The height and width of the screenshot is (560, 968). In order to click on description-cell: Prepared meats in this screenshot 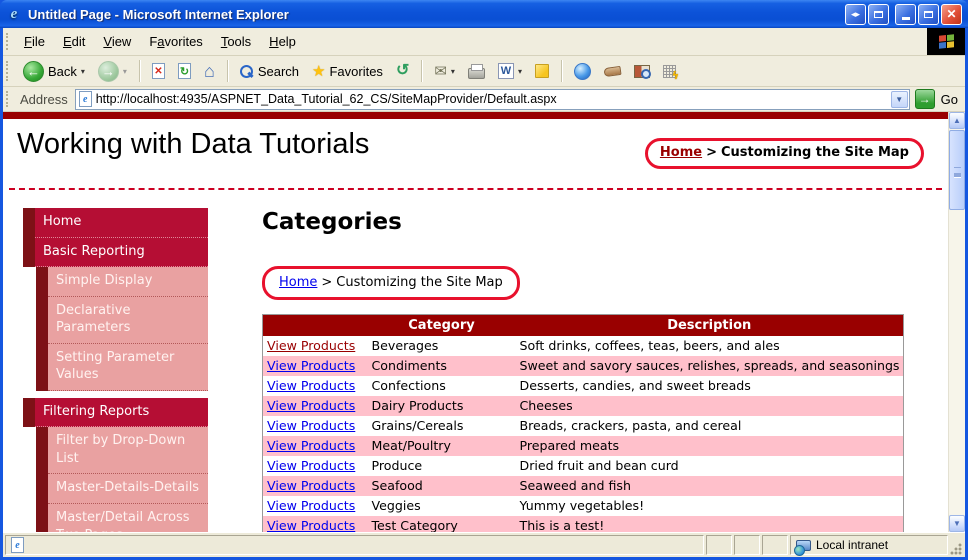, I will do `click(709, 445)`.